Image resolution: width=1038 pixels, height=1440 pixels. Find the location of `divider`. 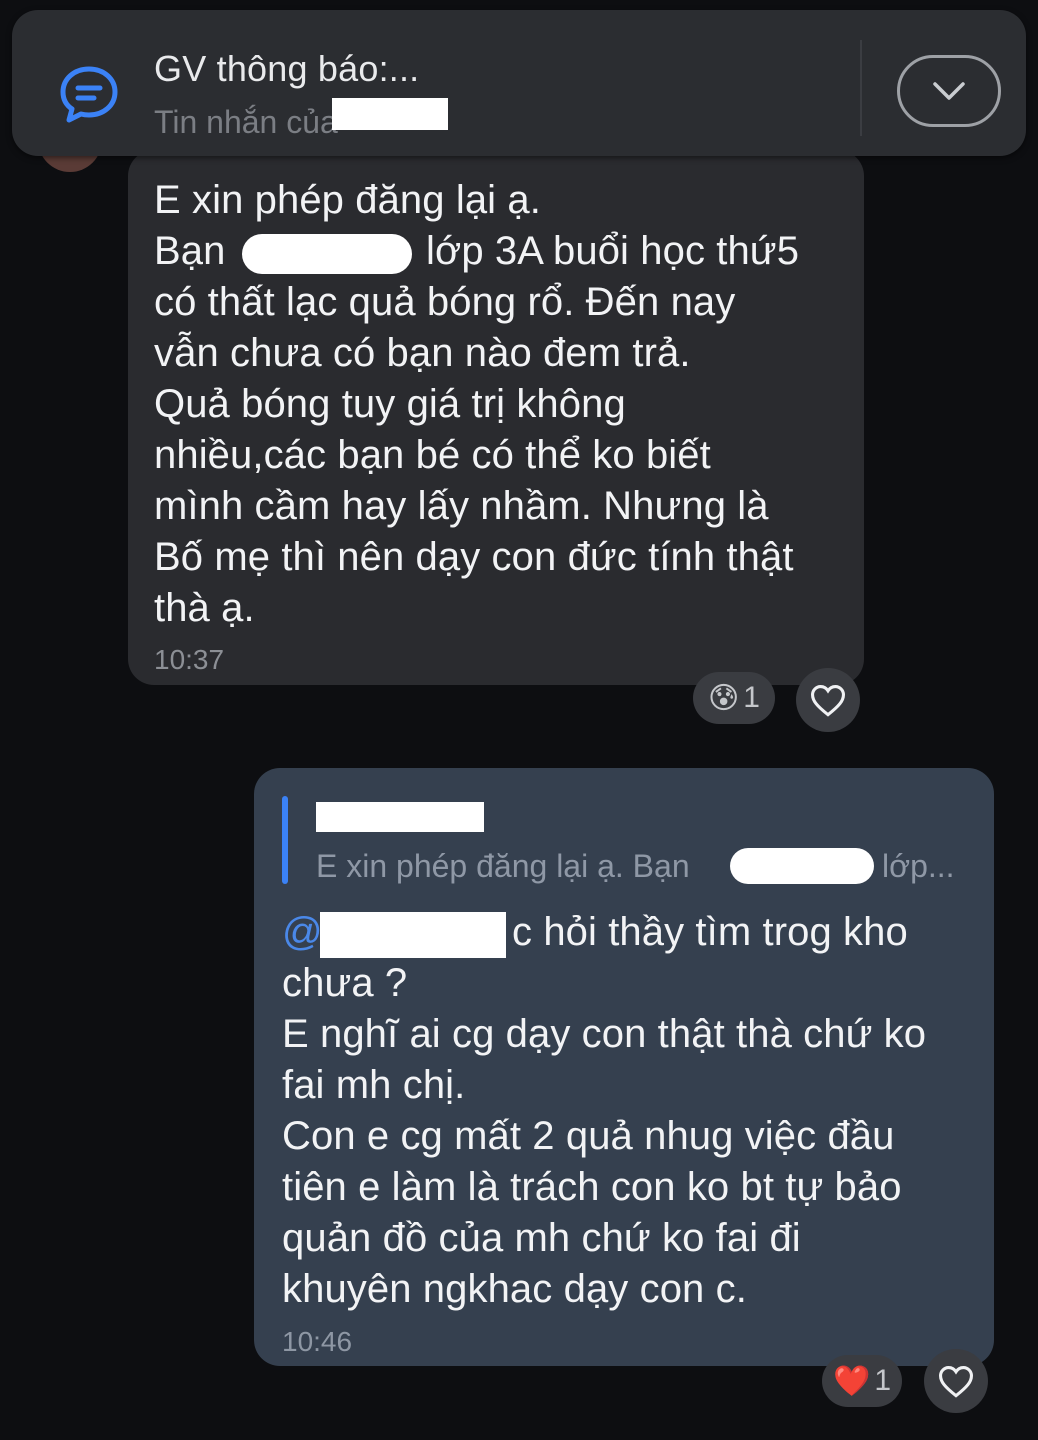

divider is located at coordinates (861, 88).